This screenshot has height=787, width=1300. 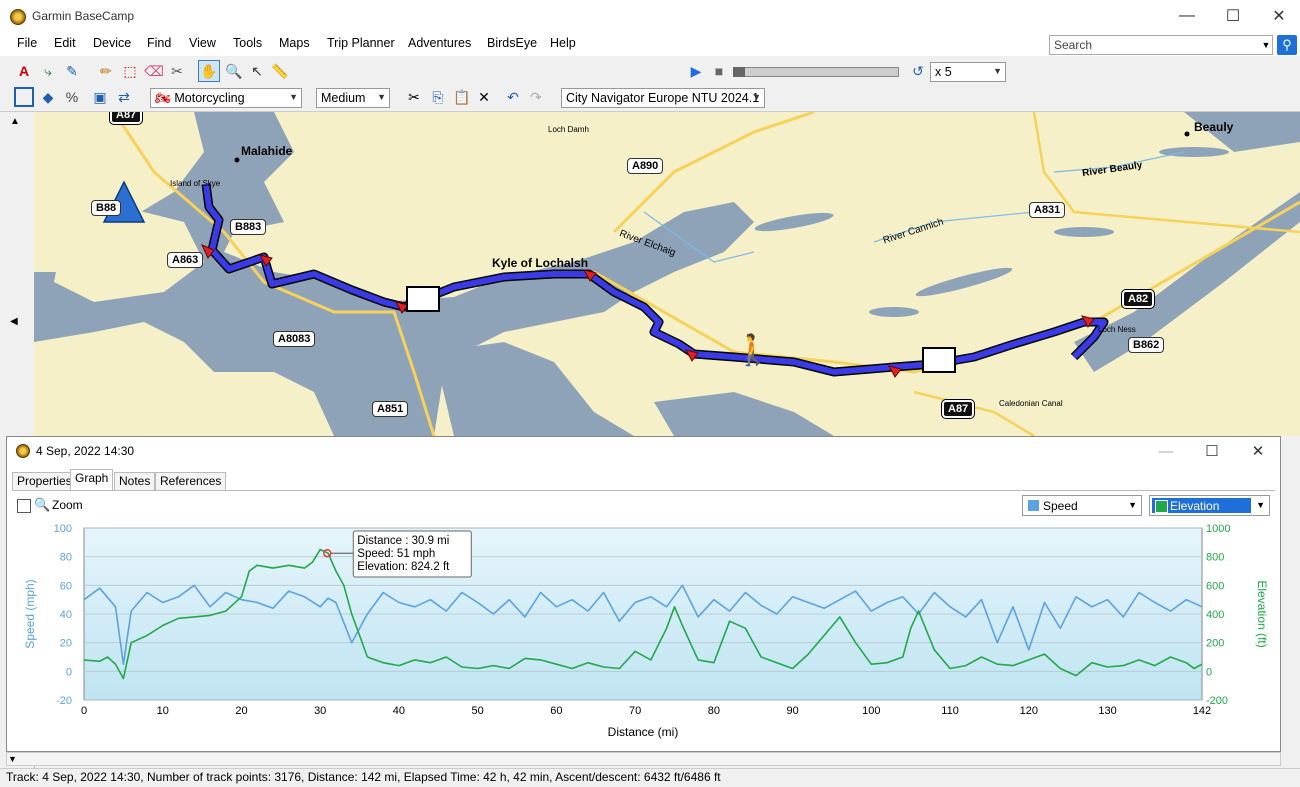 What do you see at coordinates (159, 43) in the screenshot?
I see `menu-find: Find` at bounding box center [159, 43].